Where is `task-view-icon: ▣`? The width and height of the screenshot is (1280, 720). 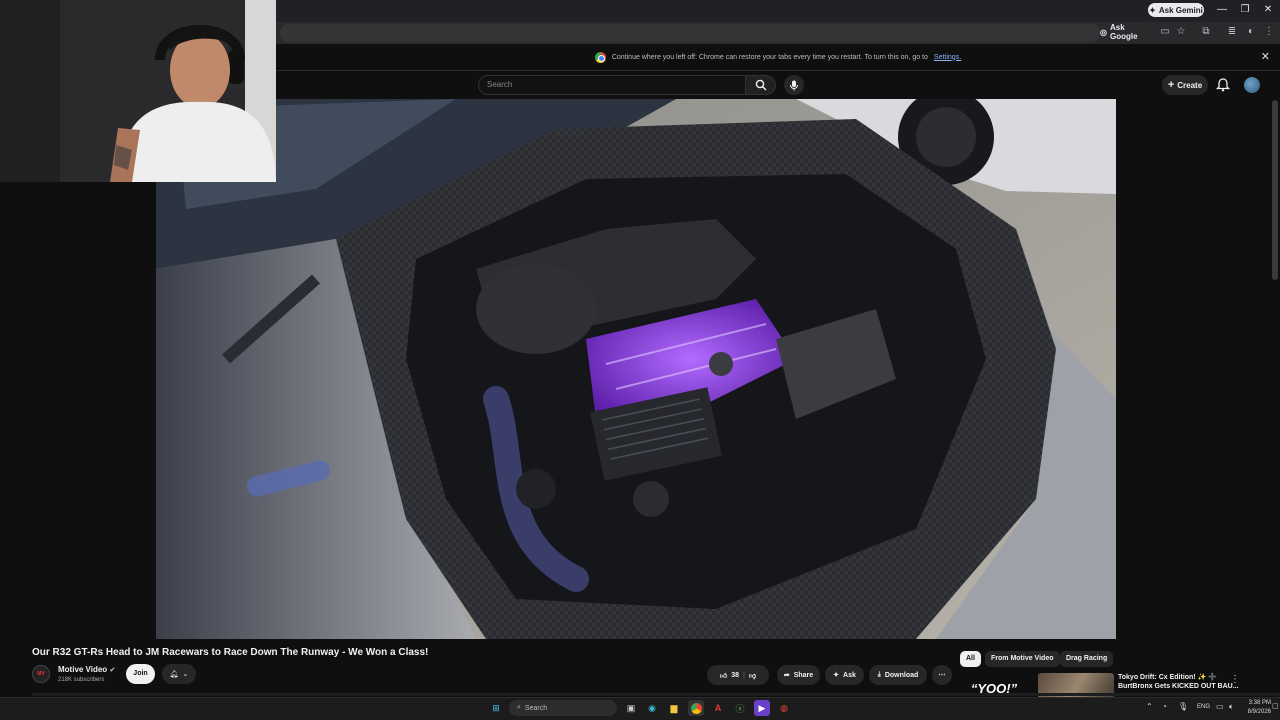 task-view-icon: ▣ is located at coordinates (631, 708).